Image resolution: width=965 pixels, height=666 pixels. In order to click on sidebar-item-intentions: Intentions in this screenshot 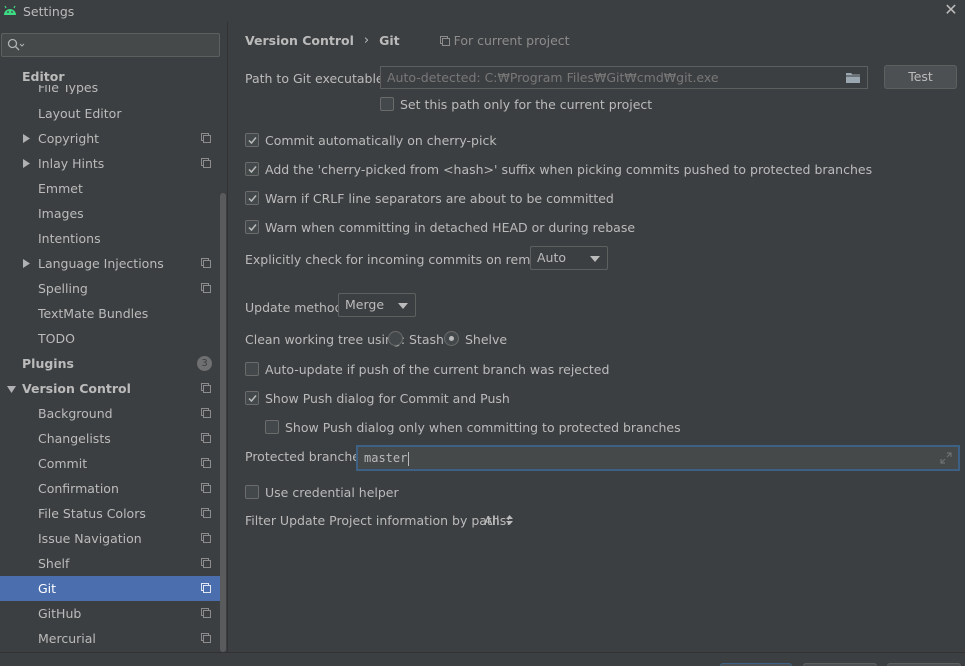, I will do `click(110, 238)`.